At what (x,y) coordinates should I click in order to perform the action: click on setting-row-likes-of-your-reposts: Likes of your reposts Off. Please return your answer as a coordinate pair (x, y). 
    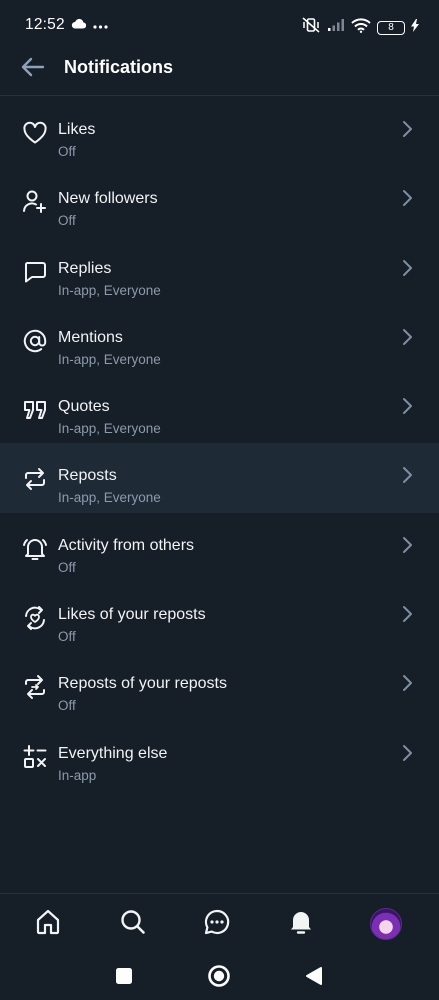
    Looking at the image, I should click on (219, 616).